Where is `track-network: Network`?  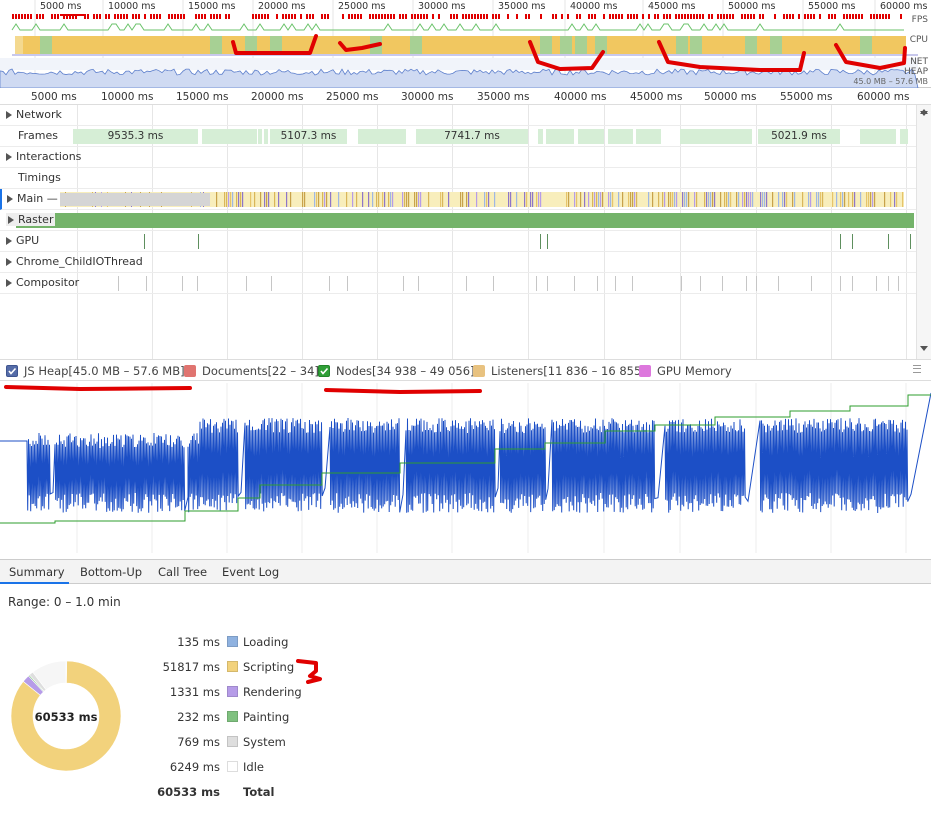
track-network: Network is located at coordinates (458, 115).